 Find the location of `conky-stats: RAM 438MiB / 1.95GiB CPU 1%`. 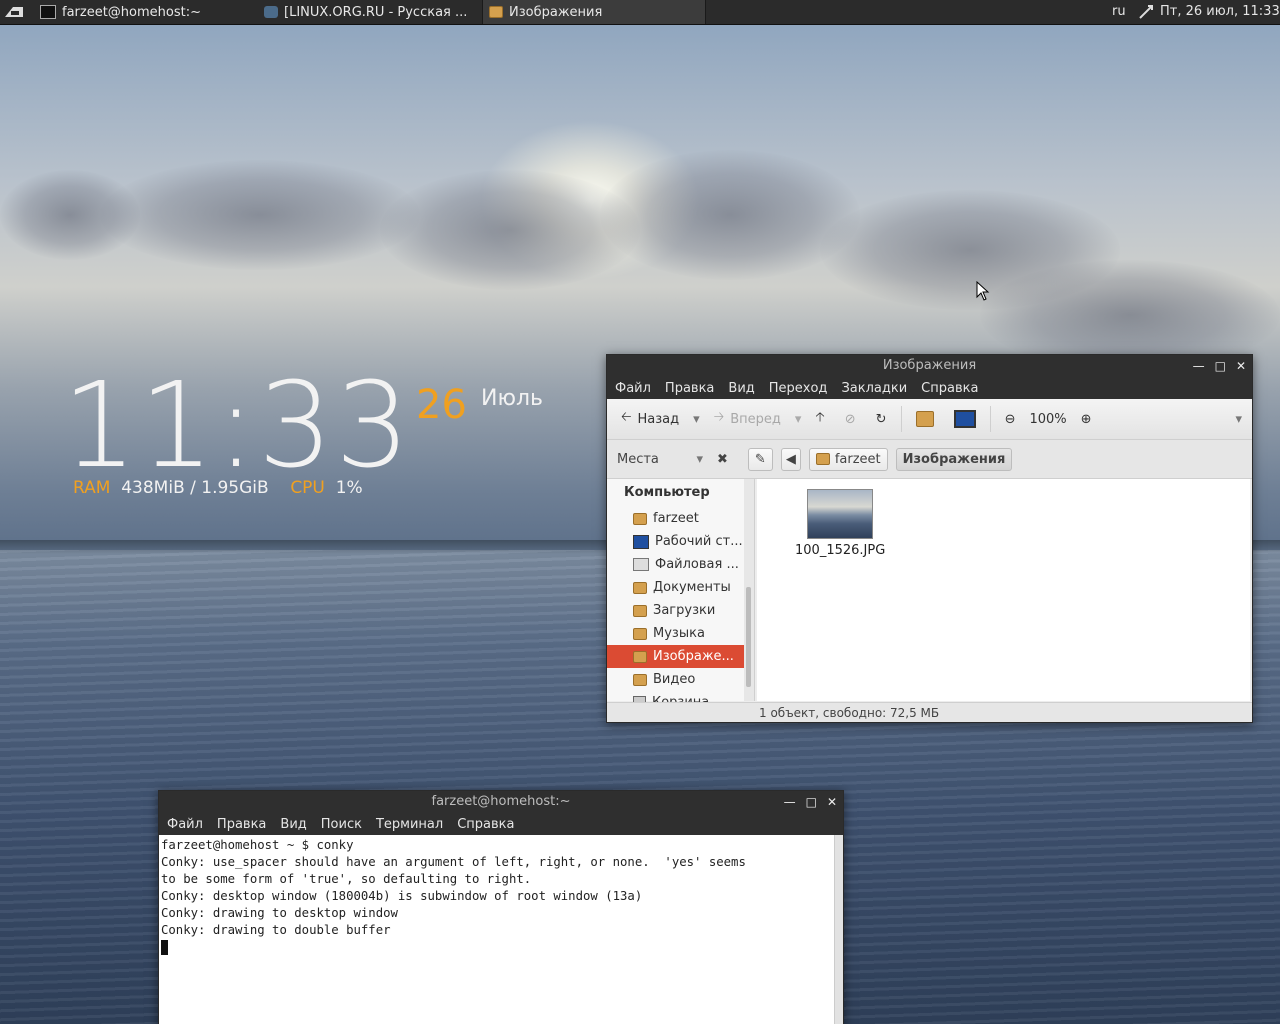

conky-stats: RAM 438MiB / 1.95GiB CPU 1% is located at coordinates (218, 488).